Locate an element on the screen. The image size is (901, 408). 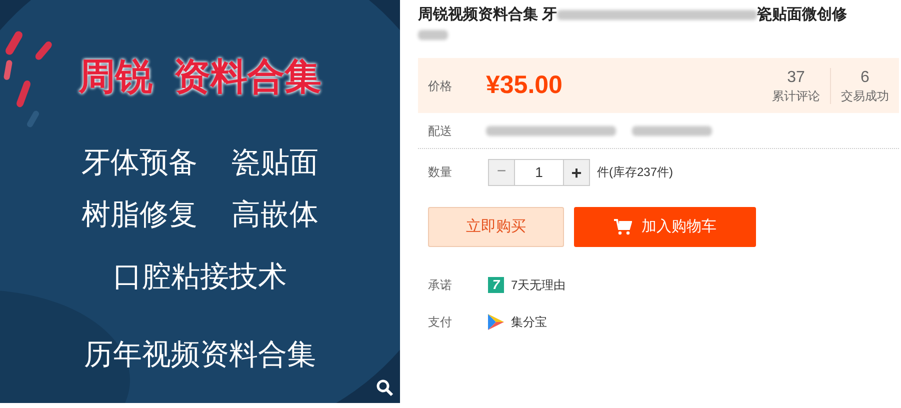
image-footer: 历年视频资料合集 is located at coordinates (200, 355).